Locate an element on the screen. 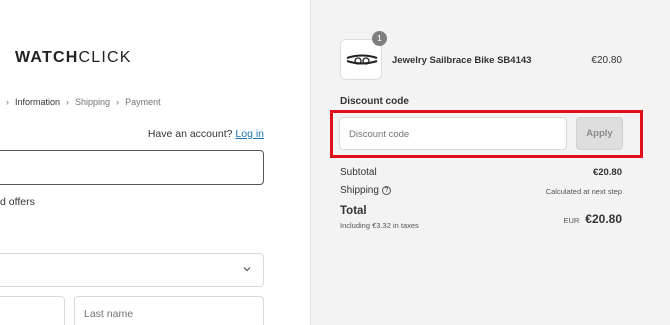  taxes-note: Including €3.32 in taxes is located at coordinates (379, 225).